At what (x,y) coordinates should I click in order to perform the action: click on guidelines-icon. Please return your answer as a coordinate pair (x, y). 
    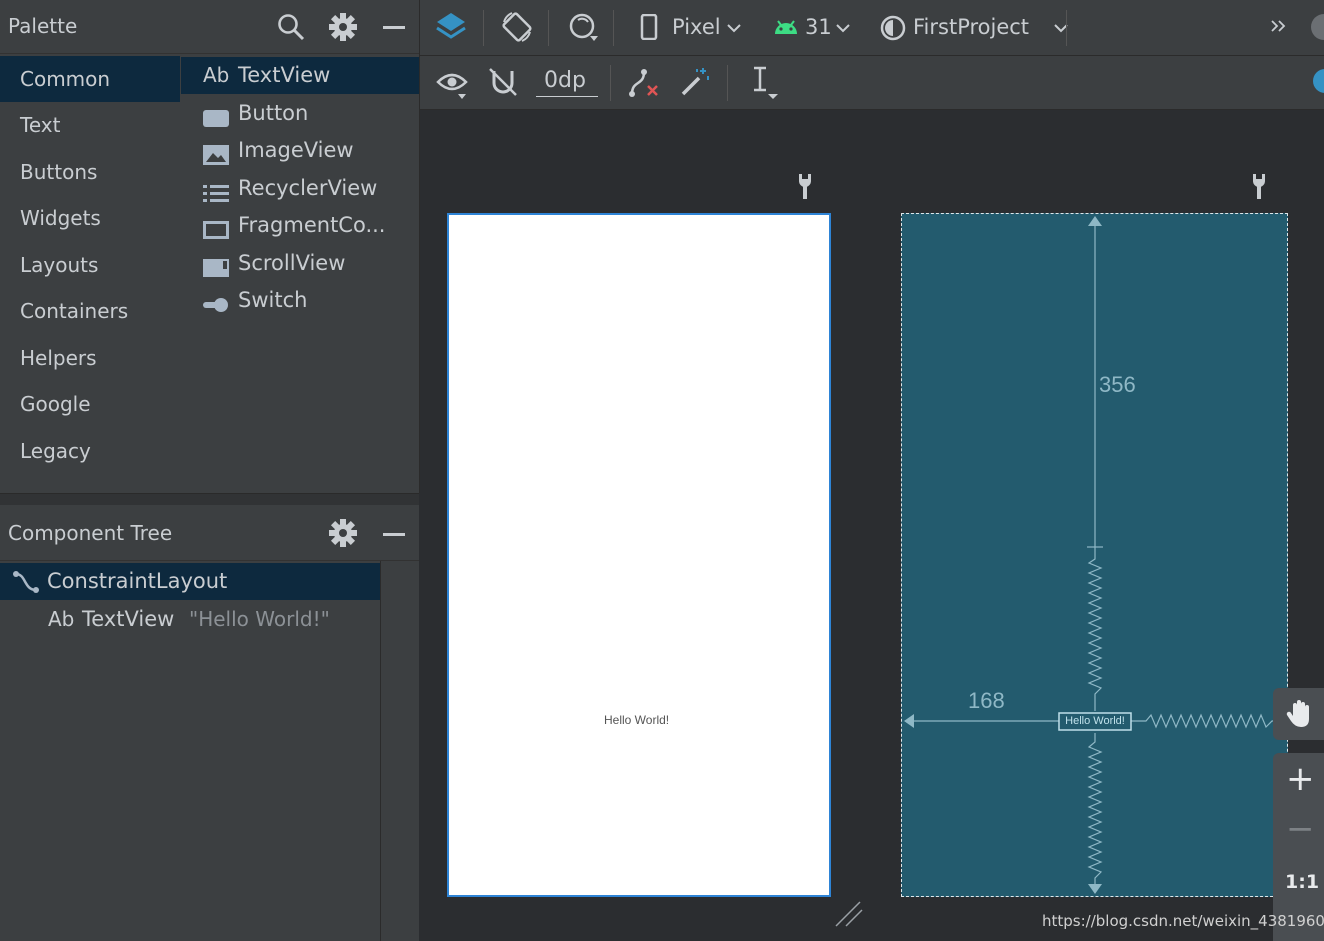
    Looking at the image, I should click on (764, 83).